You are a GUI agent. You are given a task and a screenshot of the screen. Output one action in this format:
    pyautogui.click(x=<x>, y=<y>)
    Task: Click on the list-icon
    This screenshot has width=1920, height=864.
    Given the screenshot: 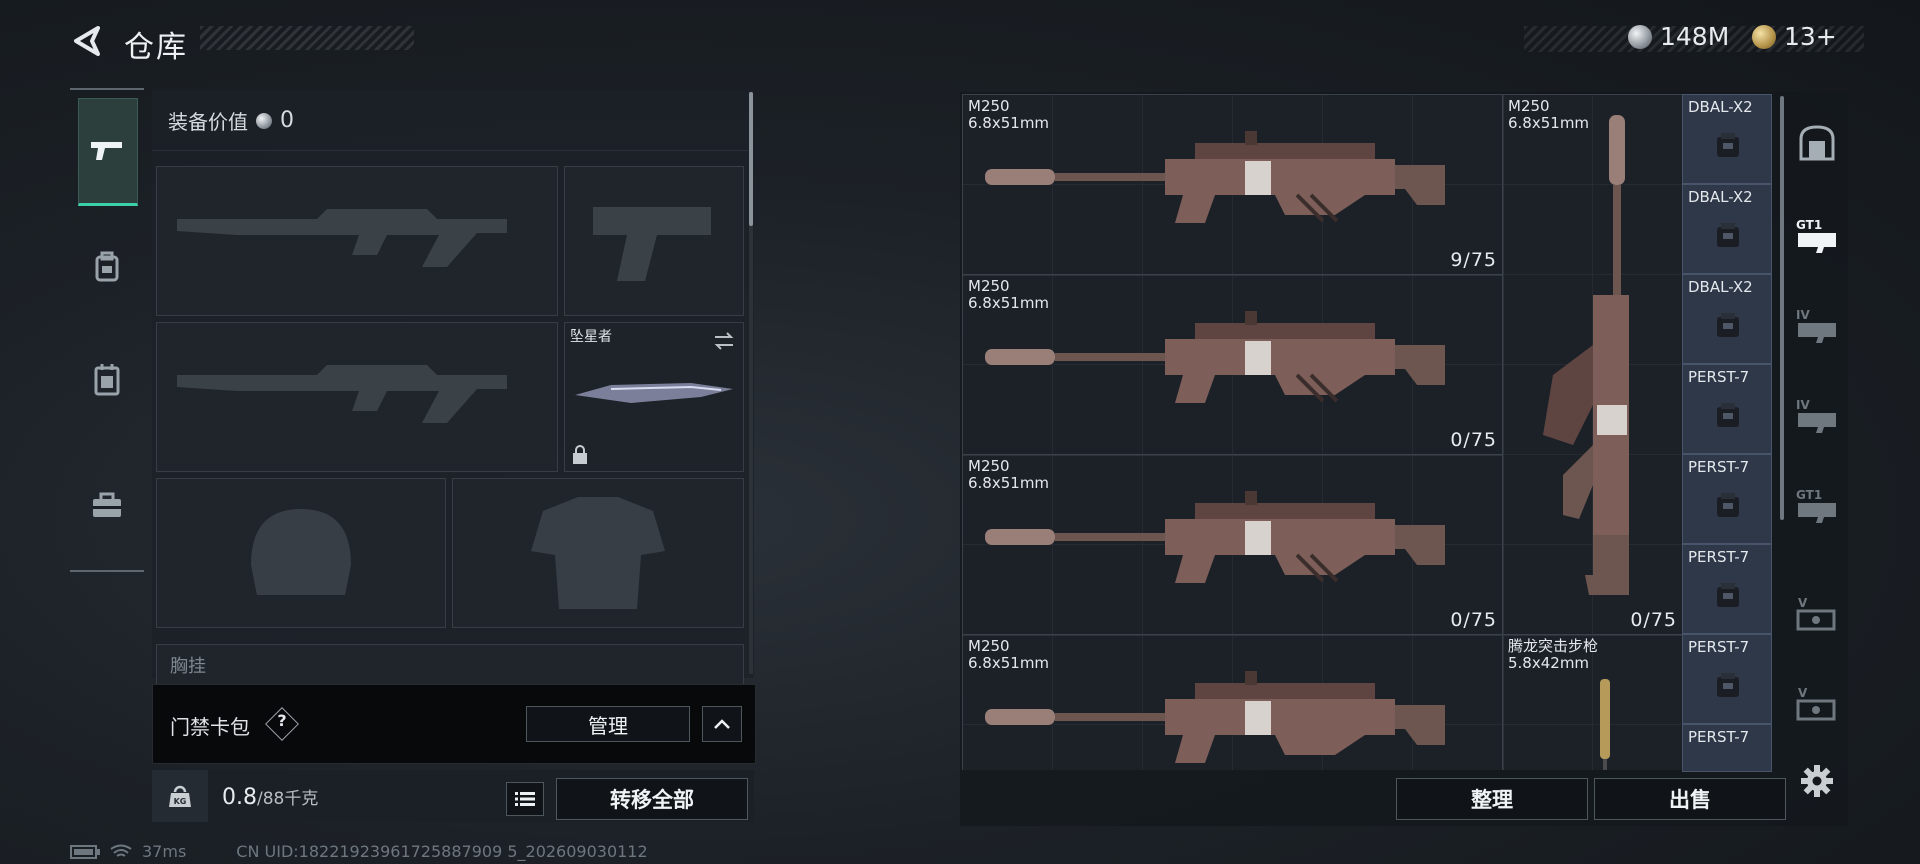 What is the action you would take?
    pyautogui.click(x=525, y=799)
    